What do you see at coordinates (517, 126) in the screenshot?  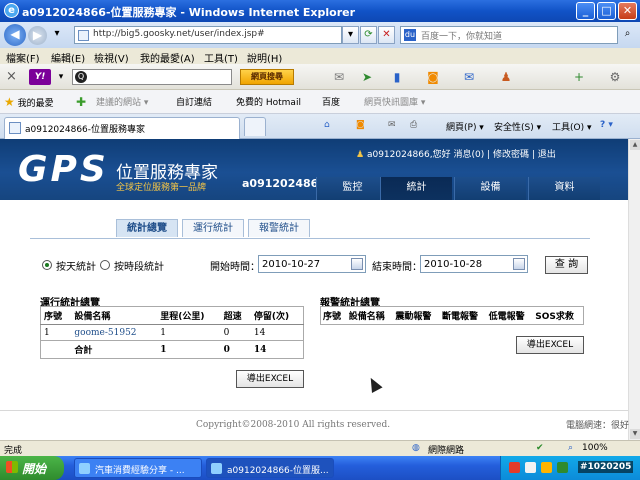 I see `safety-menu: 安全性(S) ▾` at bounding box center [517, 126].